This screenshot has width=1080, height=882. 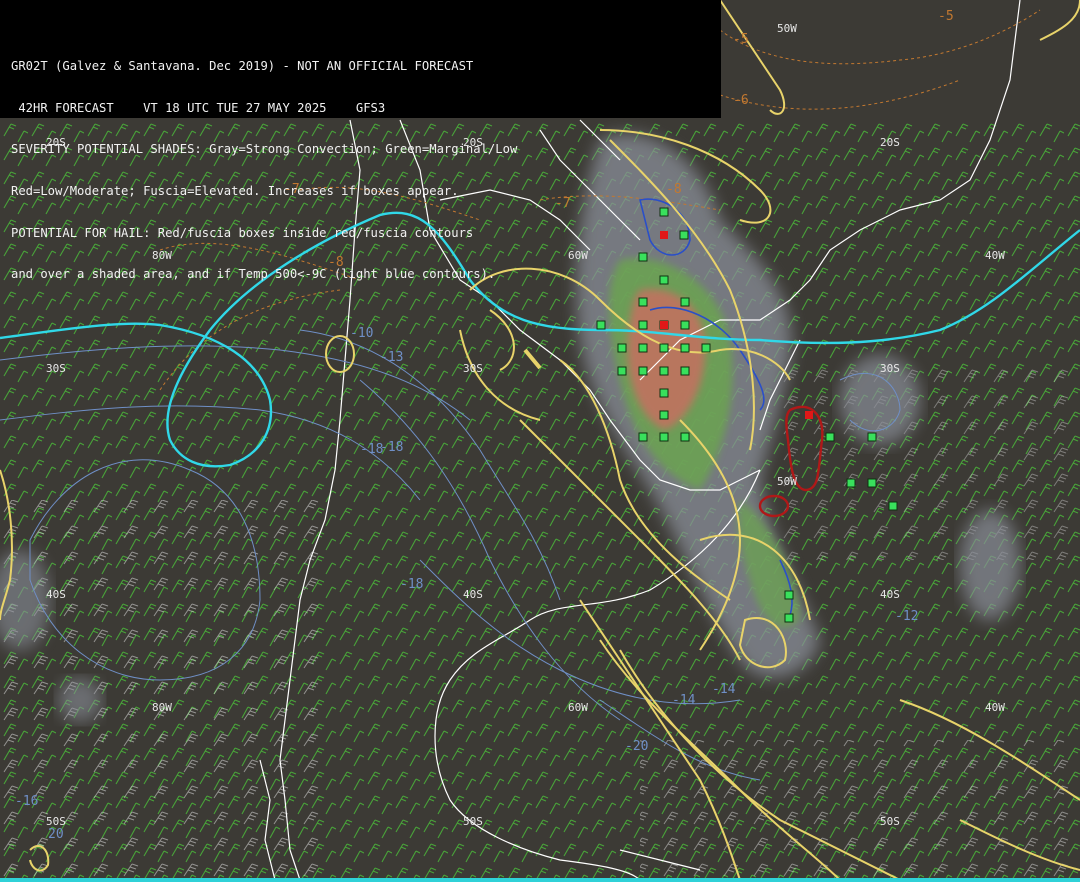 I want to click on blue-contour-value: -12, so click(x=906, y=616).